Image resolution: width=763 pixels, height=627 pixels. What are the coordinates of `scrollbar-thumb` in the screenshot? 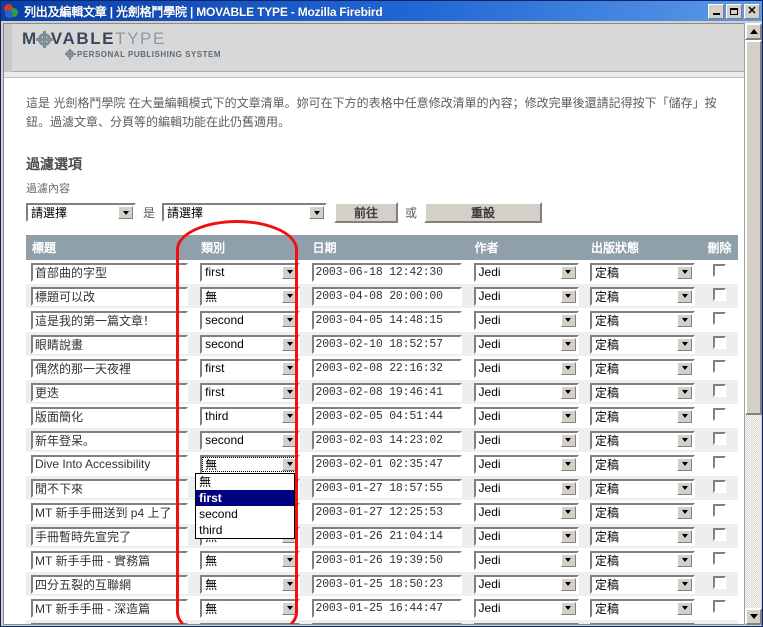 It's located at (753, 227).